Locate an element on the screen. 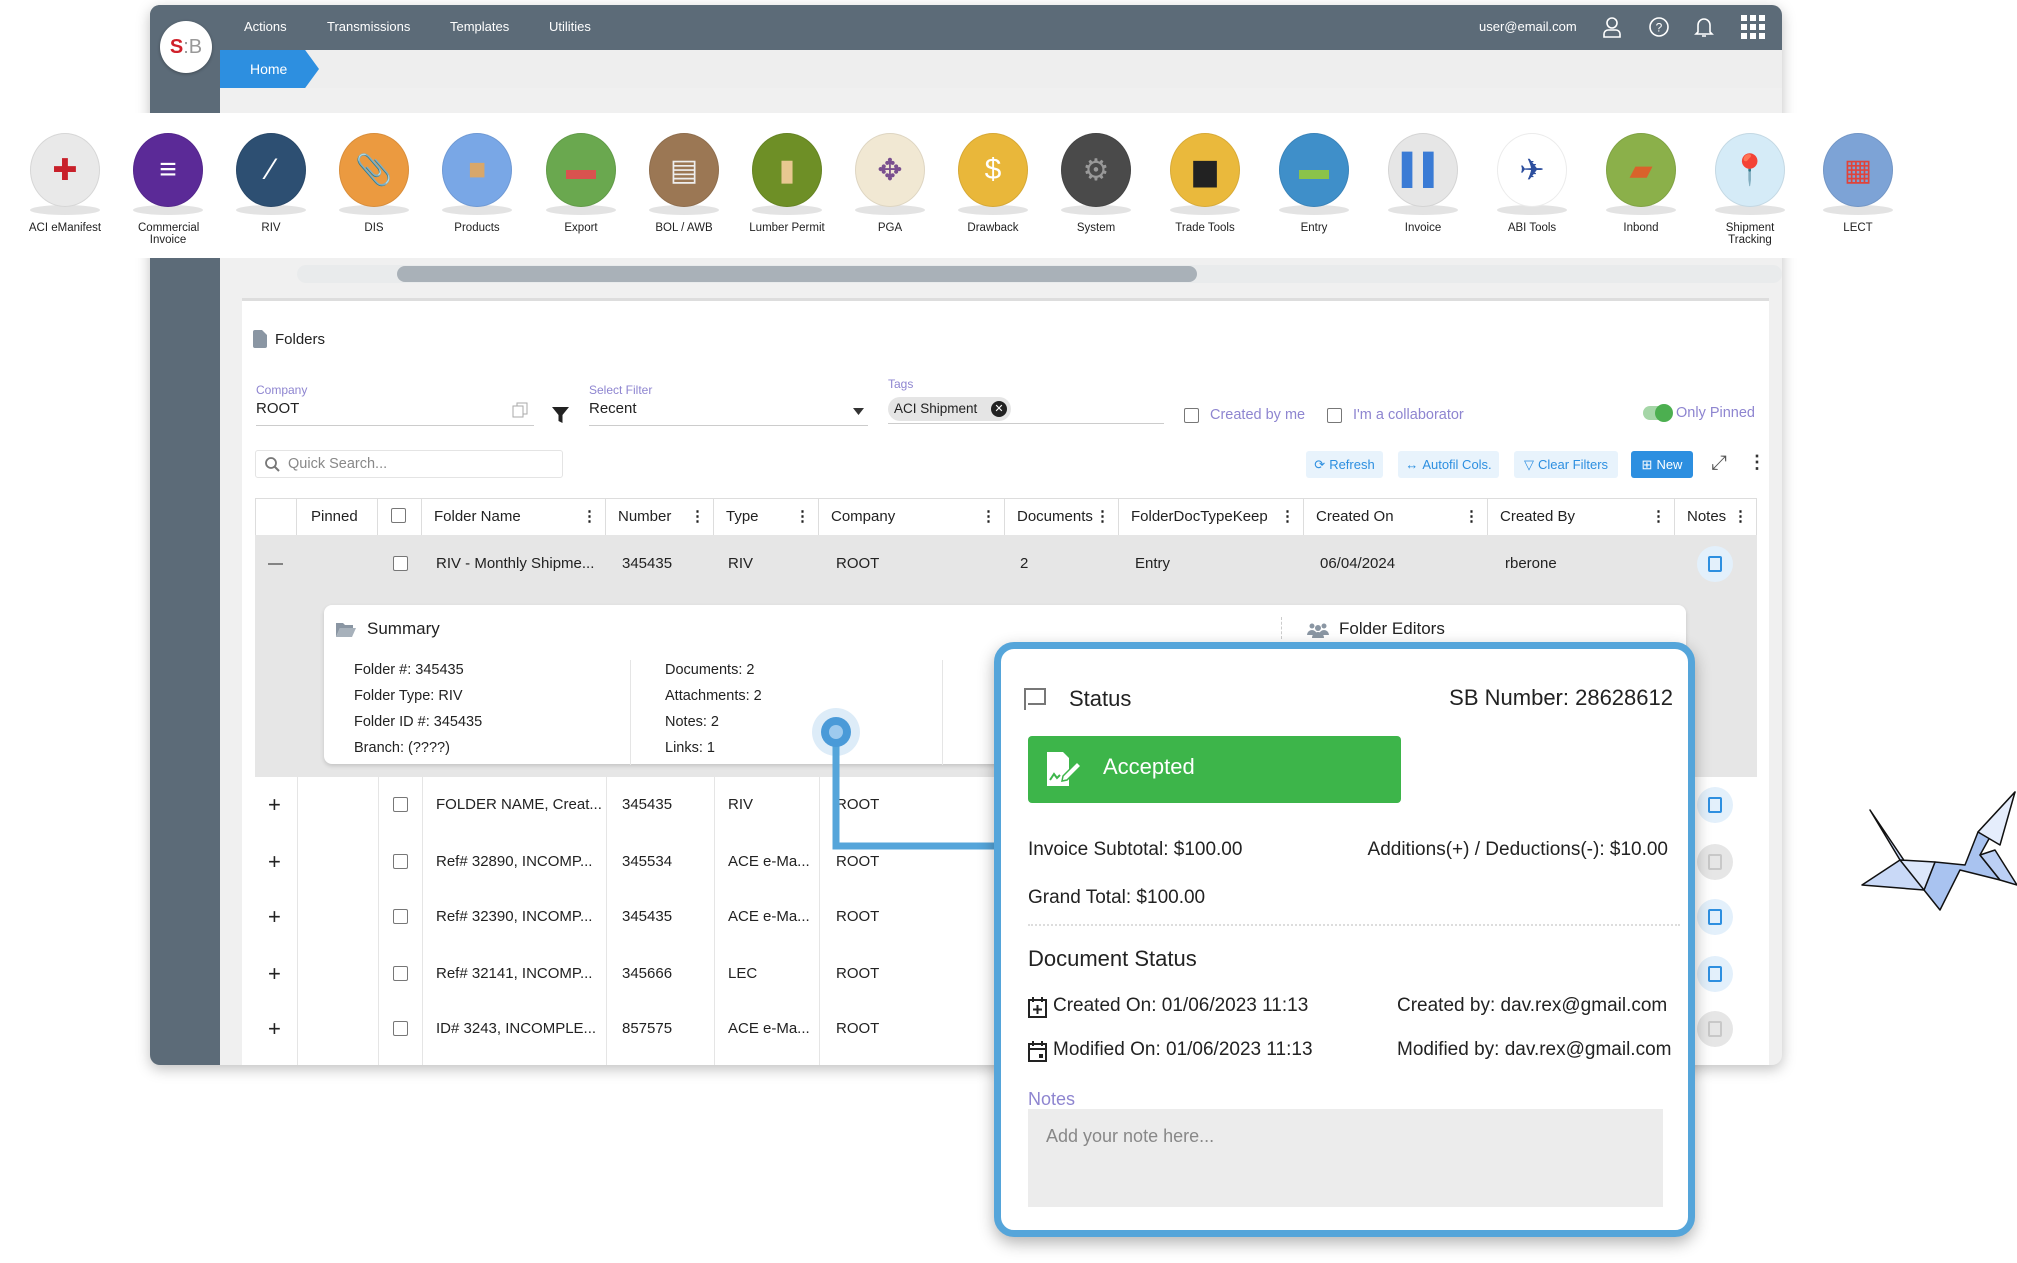  app-abi-tools: ✈ ABI Tools is located at coordinates (1532, 173).